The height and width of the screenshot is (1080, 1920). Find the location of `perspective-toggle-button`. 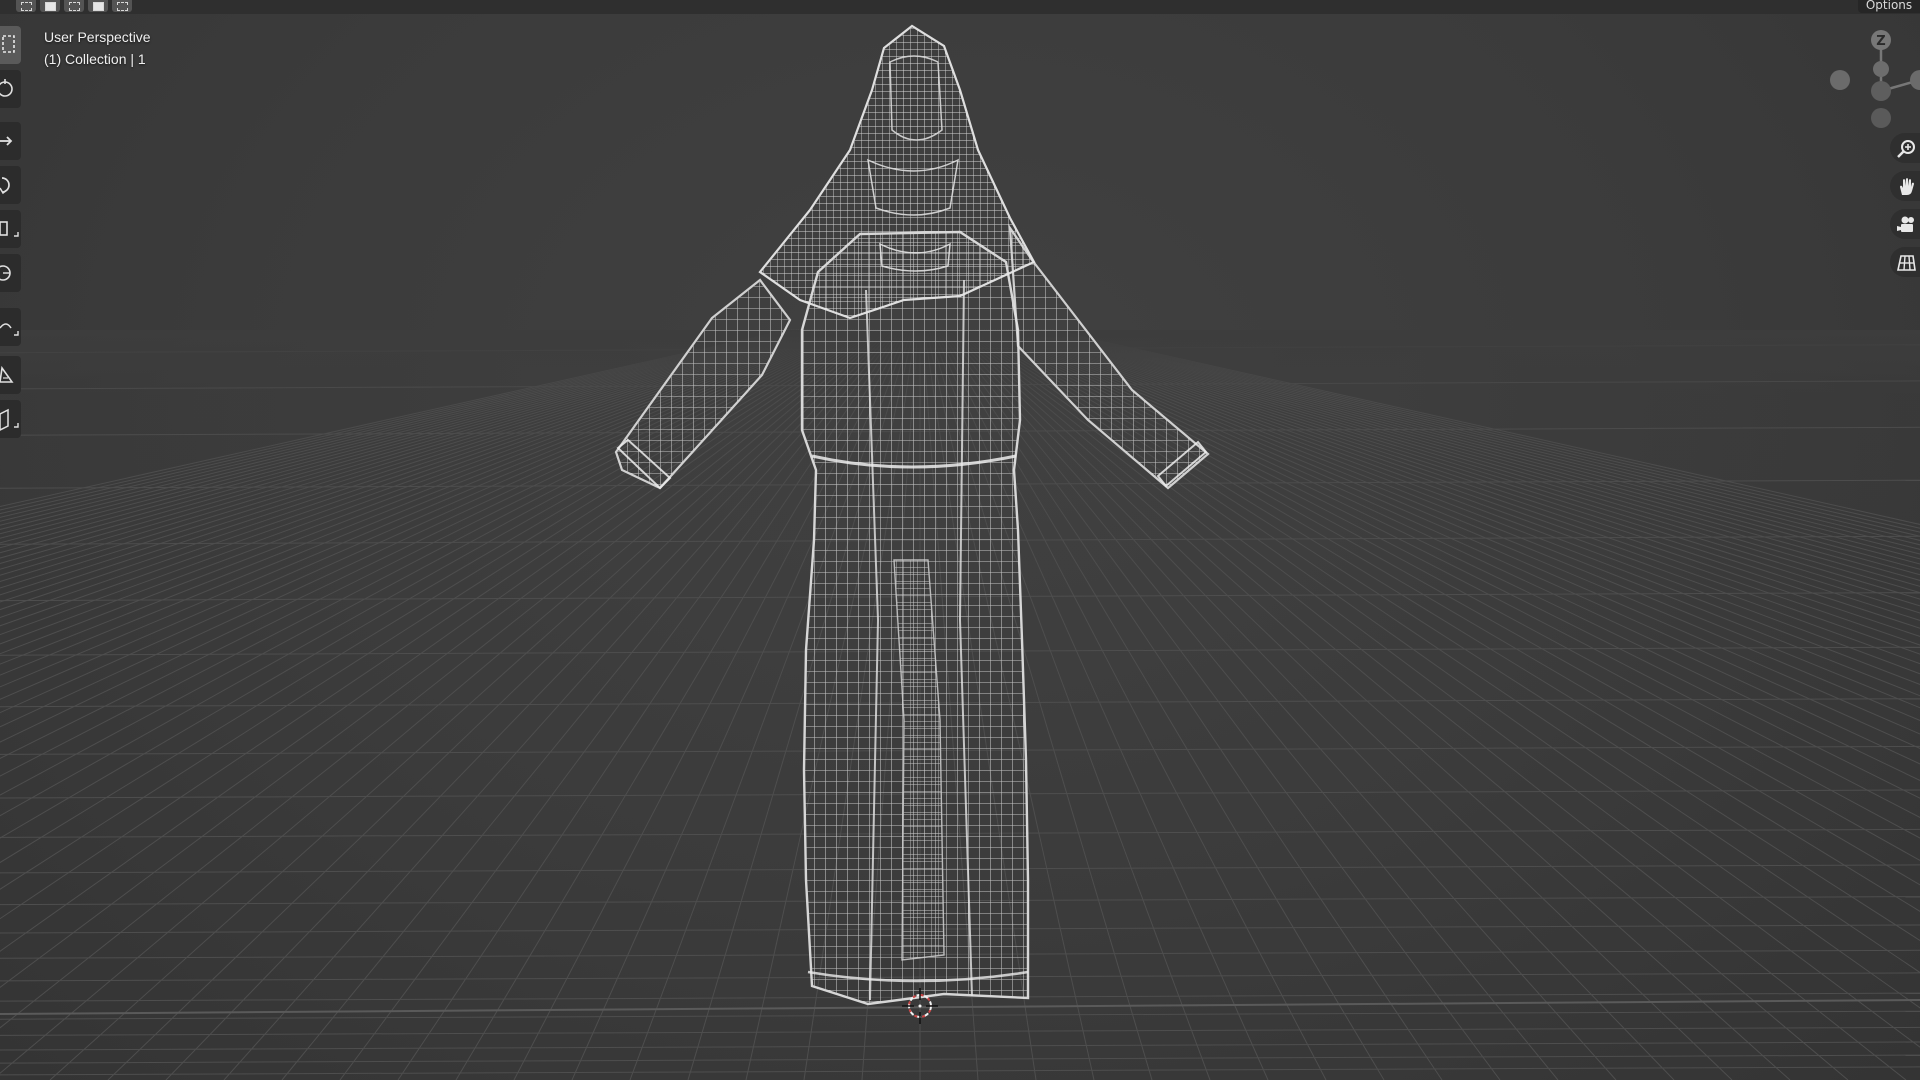

perspective-toggle-button is located at coordinates (1905, 262).